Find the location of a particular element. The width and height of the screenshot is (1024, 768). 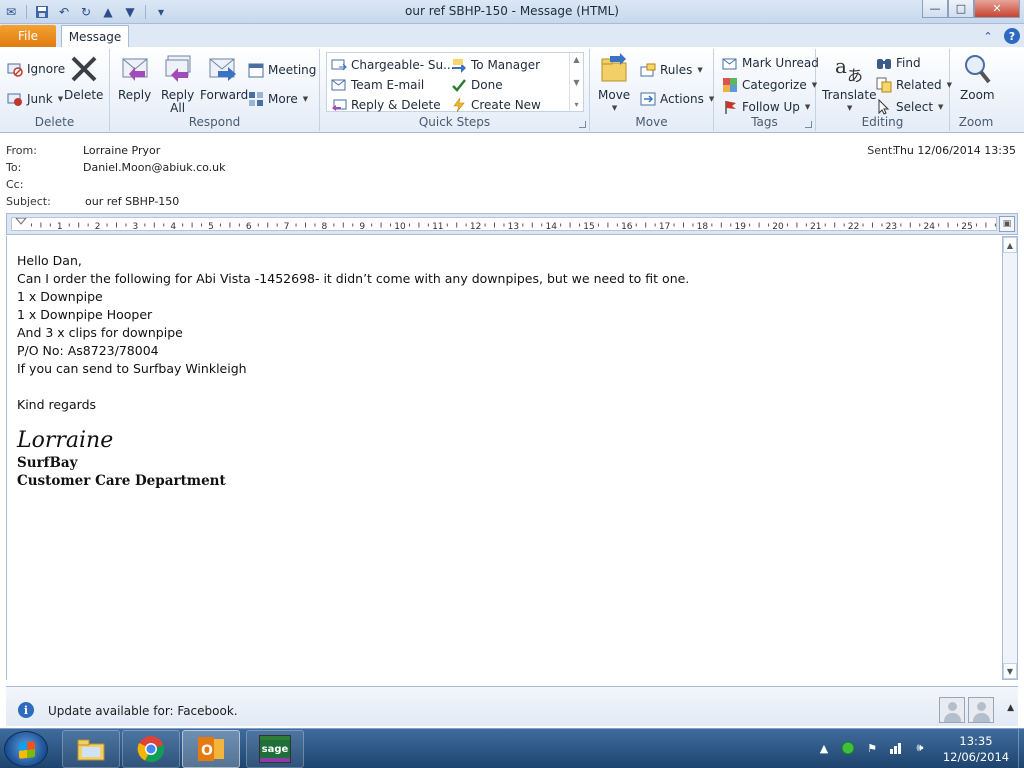

taskbar-outlook: O is located at coordinates (211, 749).